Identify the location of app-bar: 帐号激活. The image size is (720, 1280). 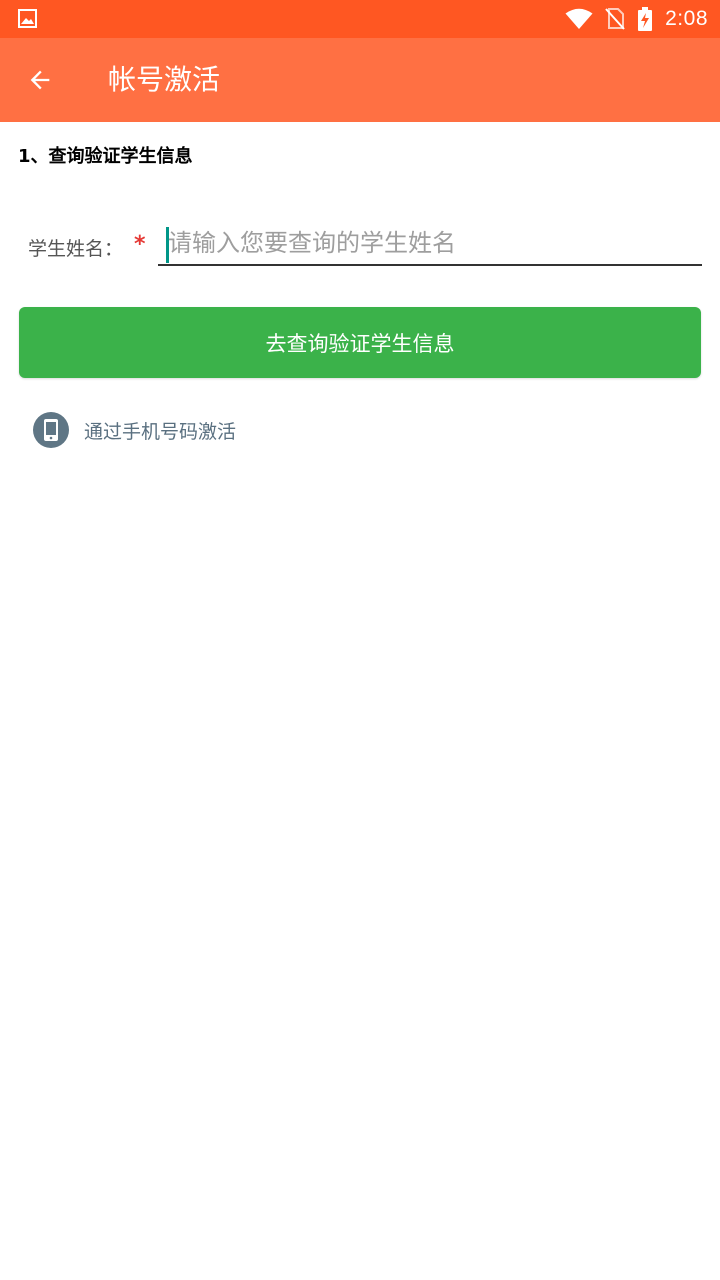
(360, 80).